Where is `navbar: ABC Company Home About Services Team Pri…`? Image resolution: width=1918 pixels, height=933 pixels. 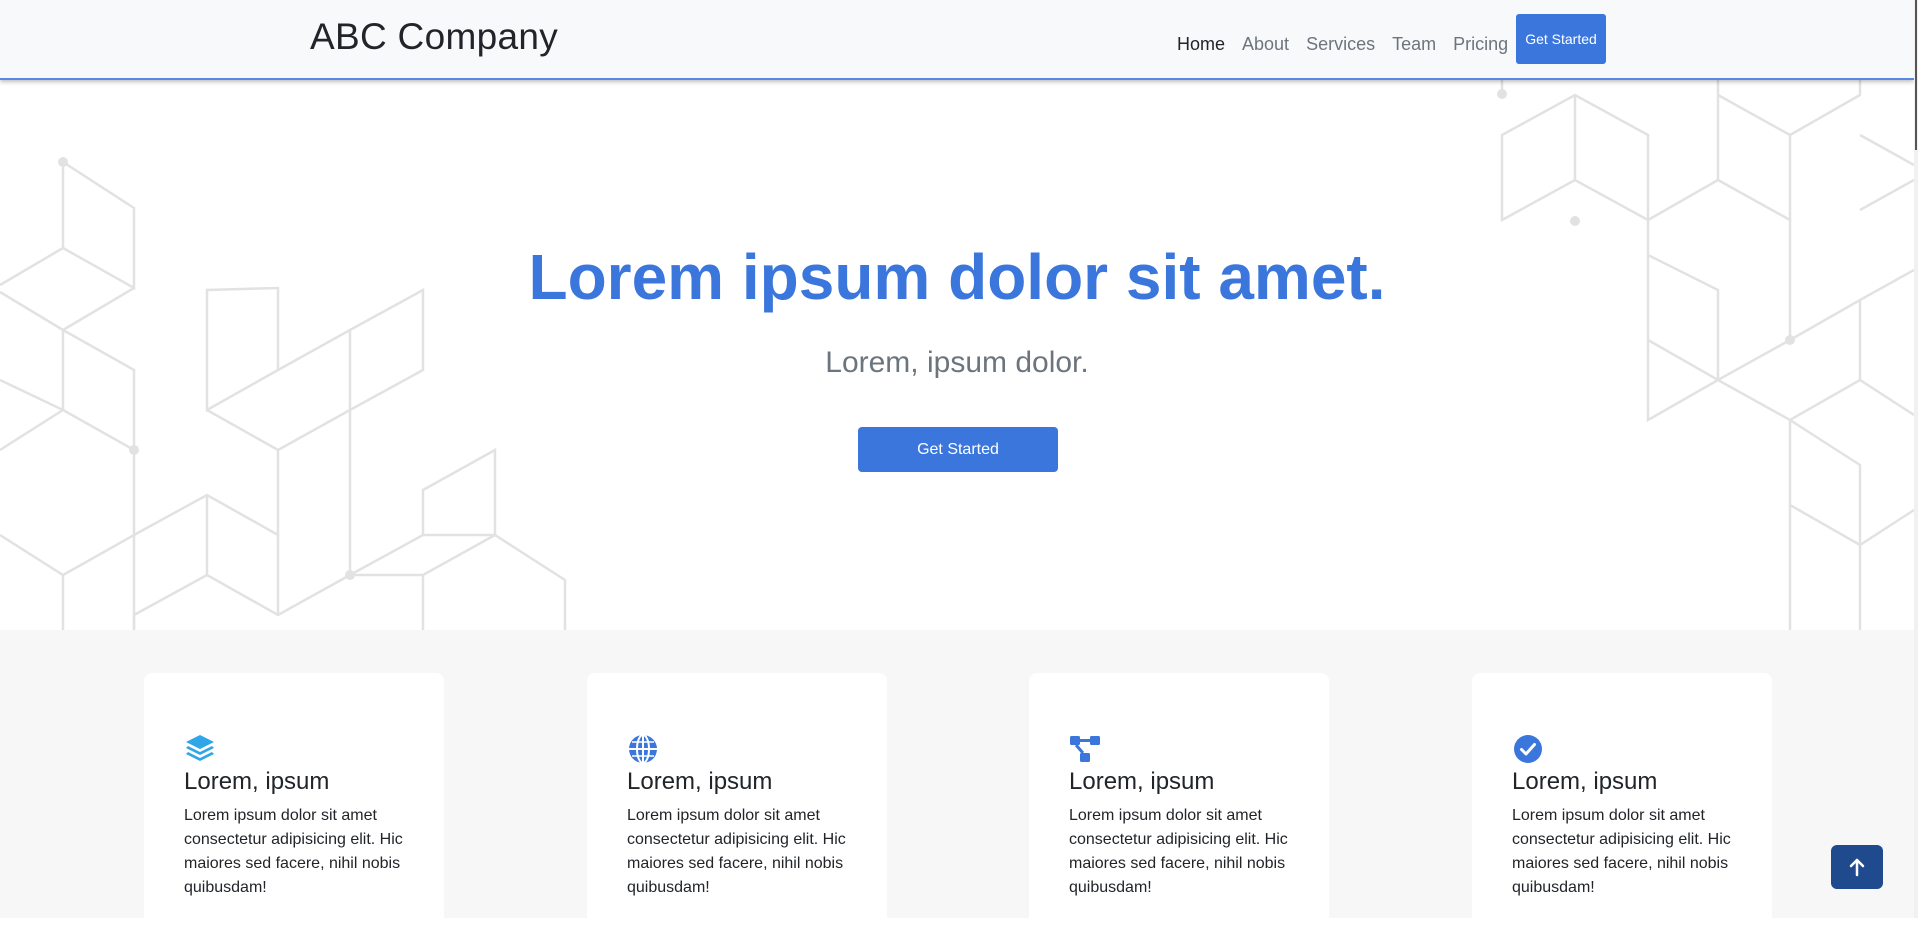 navbar: ABC Company Home About Services Team Pri… is located at coordinates (957, 40).